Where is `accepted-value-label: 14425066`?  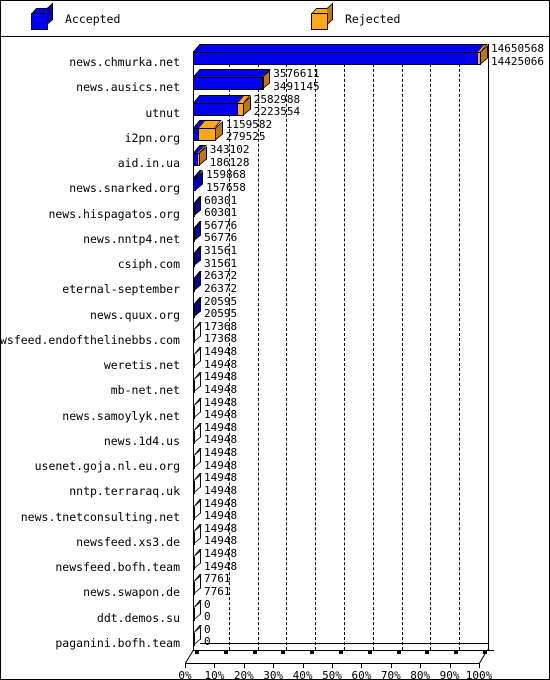 accepted-value-label: 14425066 is located at coordinates (517, 61).